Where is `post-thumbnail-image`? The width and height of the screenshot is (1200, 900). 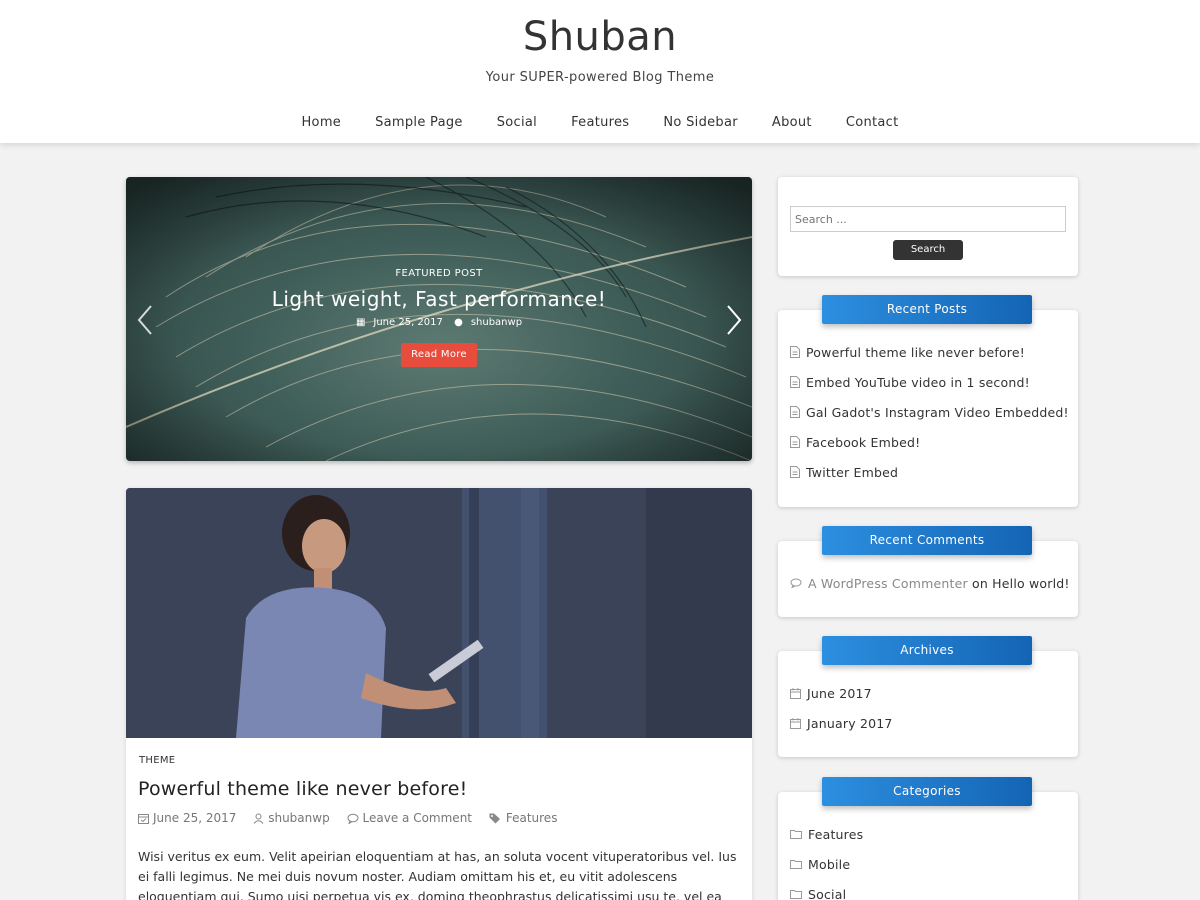
post-thumbnail-image is located at coordinates (439, 613).